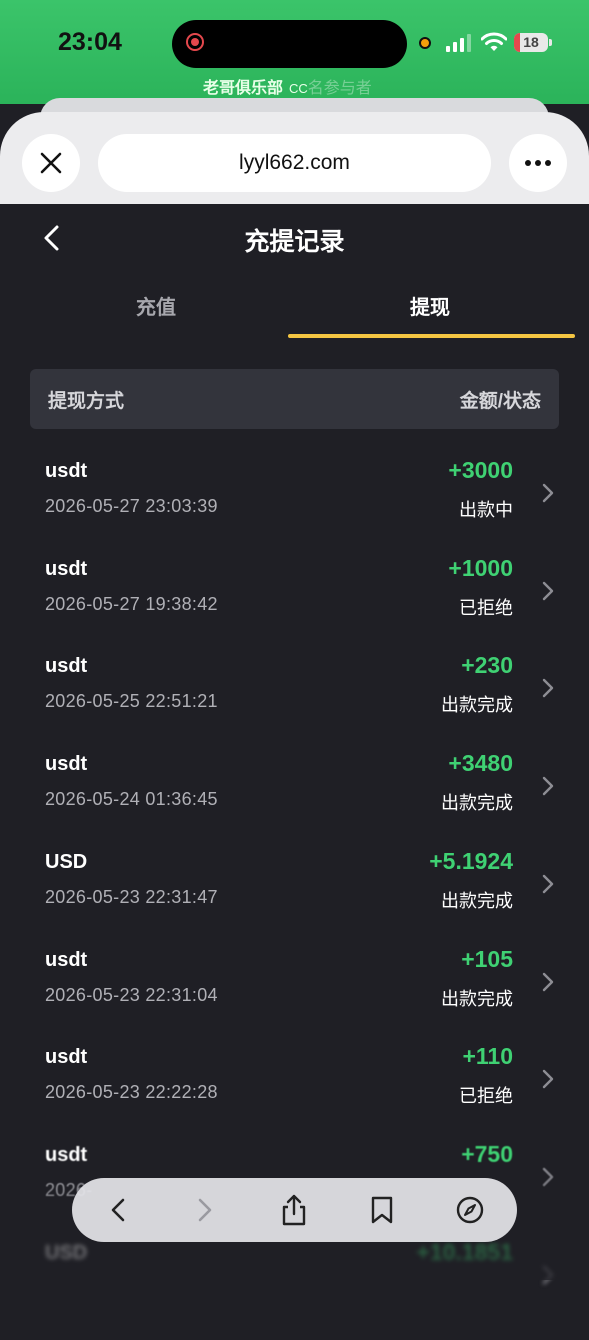  I want to click on more-options-button, so click(538, 163).